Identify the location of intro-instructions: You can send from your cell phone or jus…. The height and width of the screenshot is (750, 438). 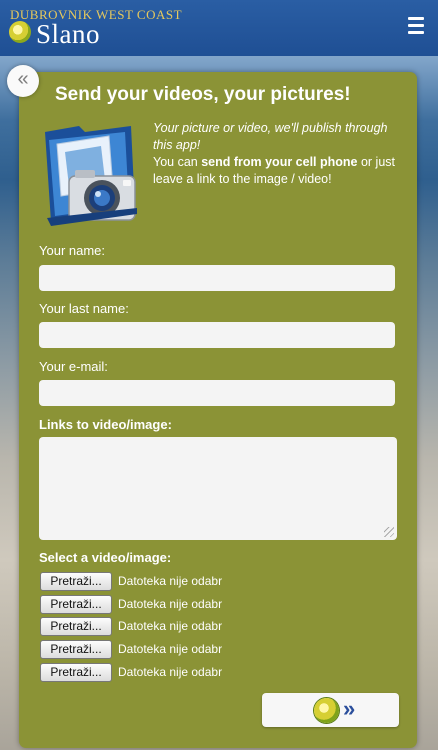
(274, 170).